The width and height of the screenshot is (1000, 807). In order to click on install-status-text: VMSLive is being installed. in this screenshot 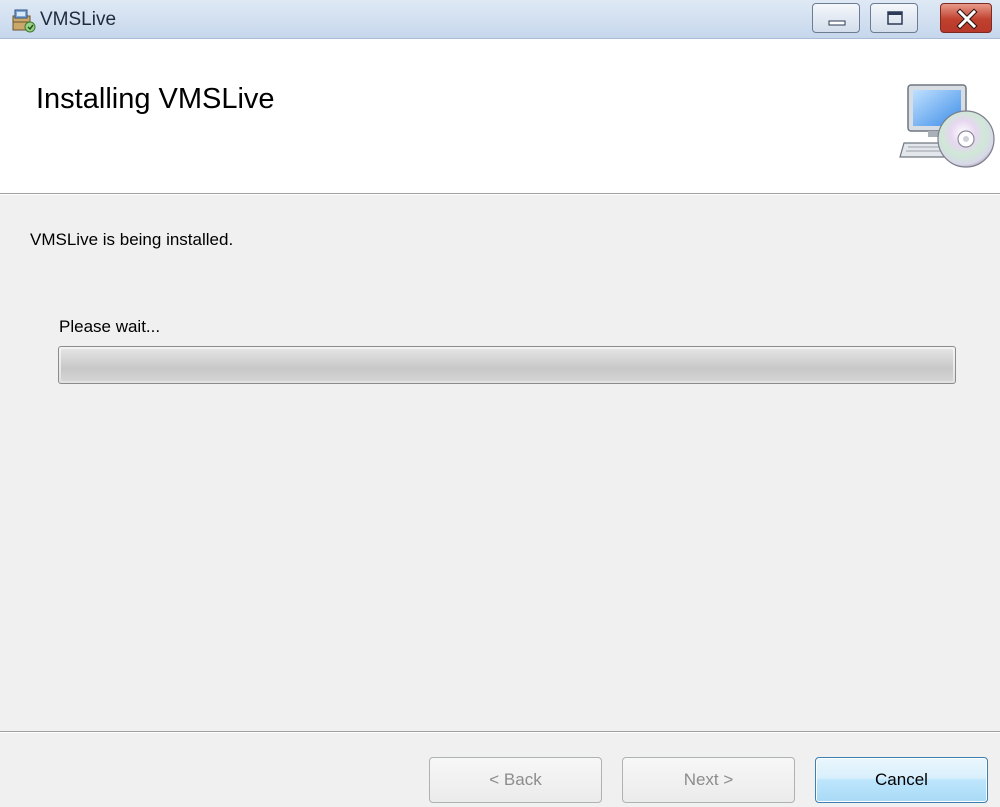, I will do `click(132, 239)`.